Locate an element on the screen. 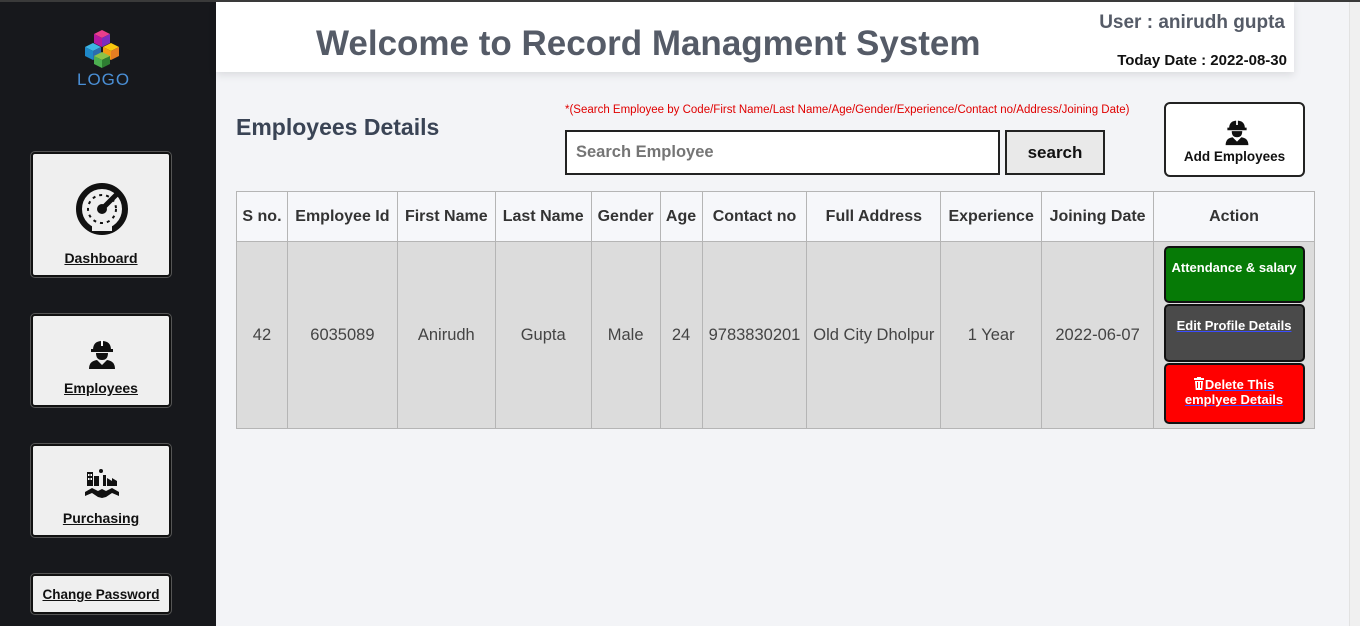 This screenshot has height=626, width=1360. column-header: Age is located at coordinates (681, 216).